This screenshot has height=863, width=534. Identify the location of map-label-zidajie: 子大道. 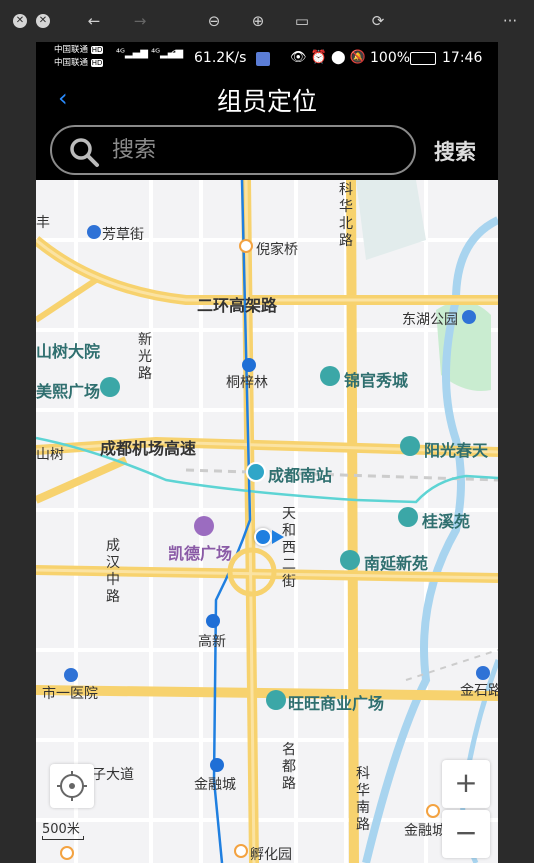
(113, 775).